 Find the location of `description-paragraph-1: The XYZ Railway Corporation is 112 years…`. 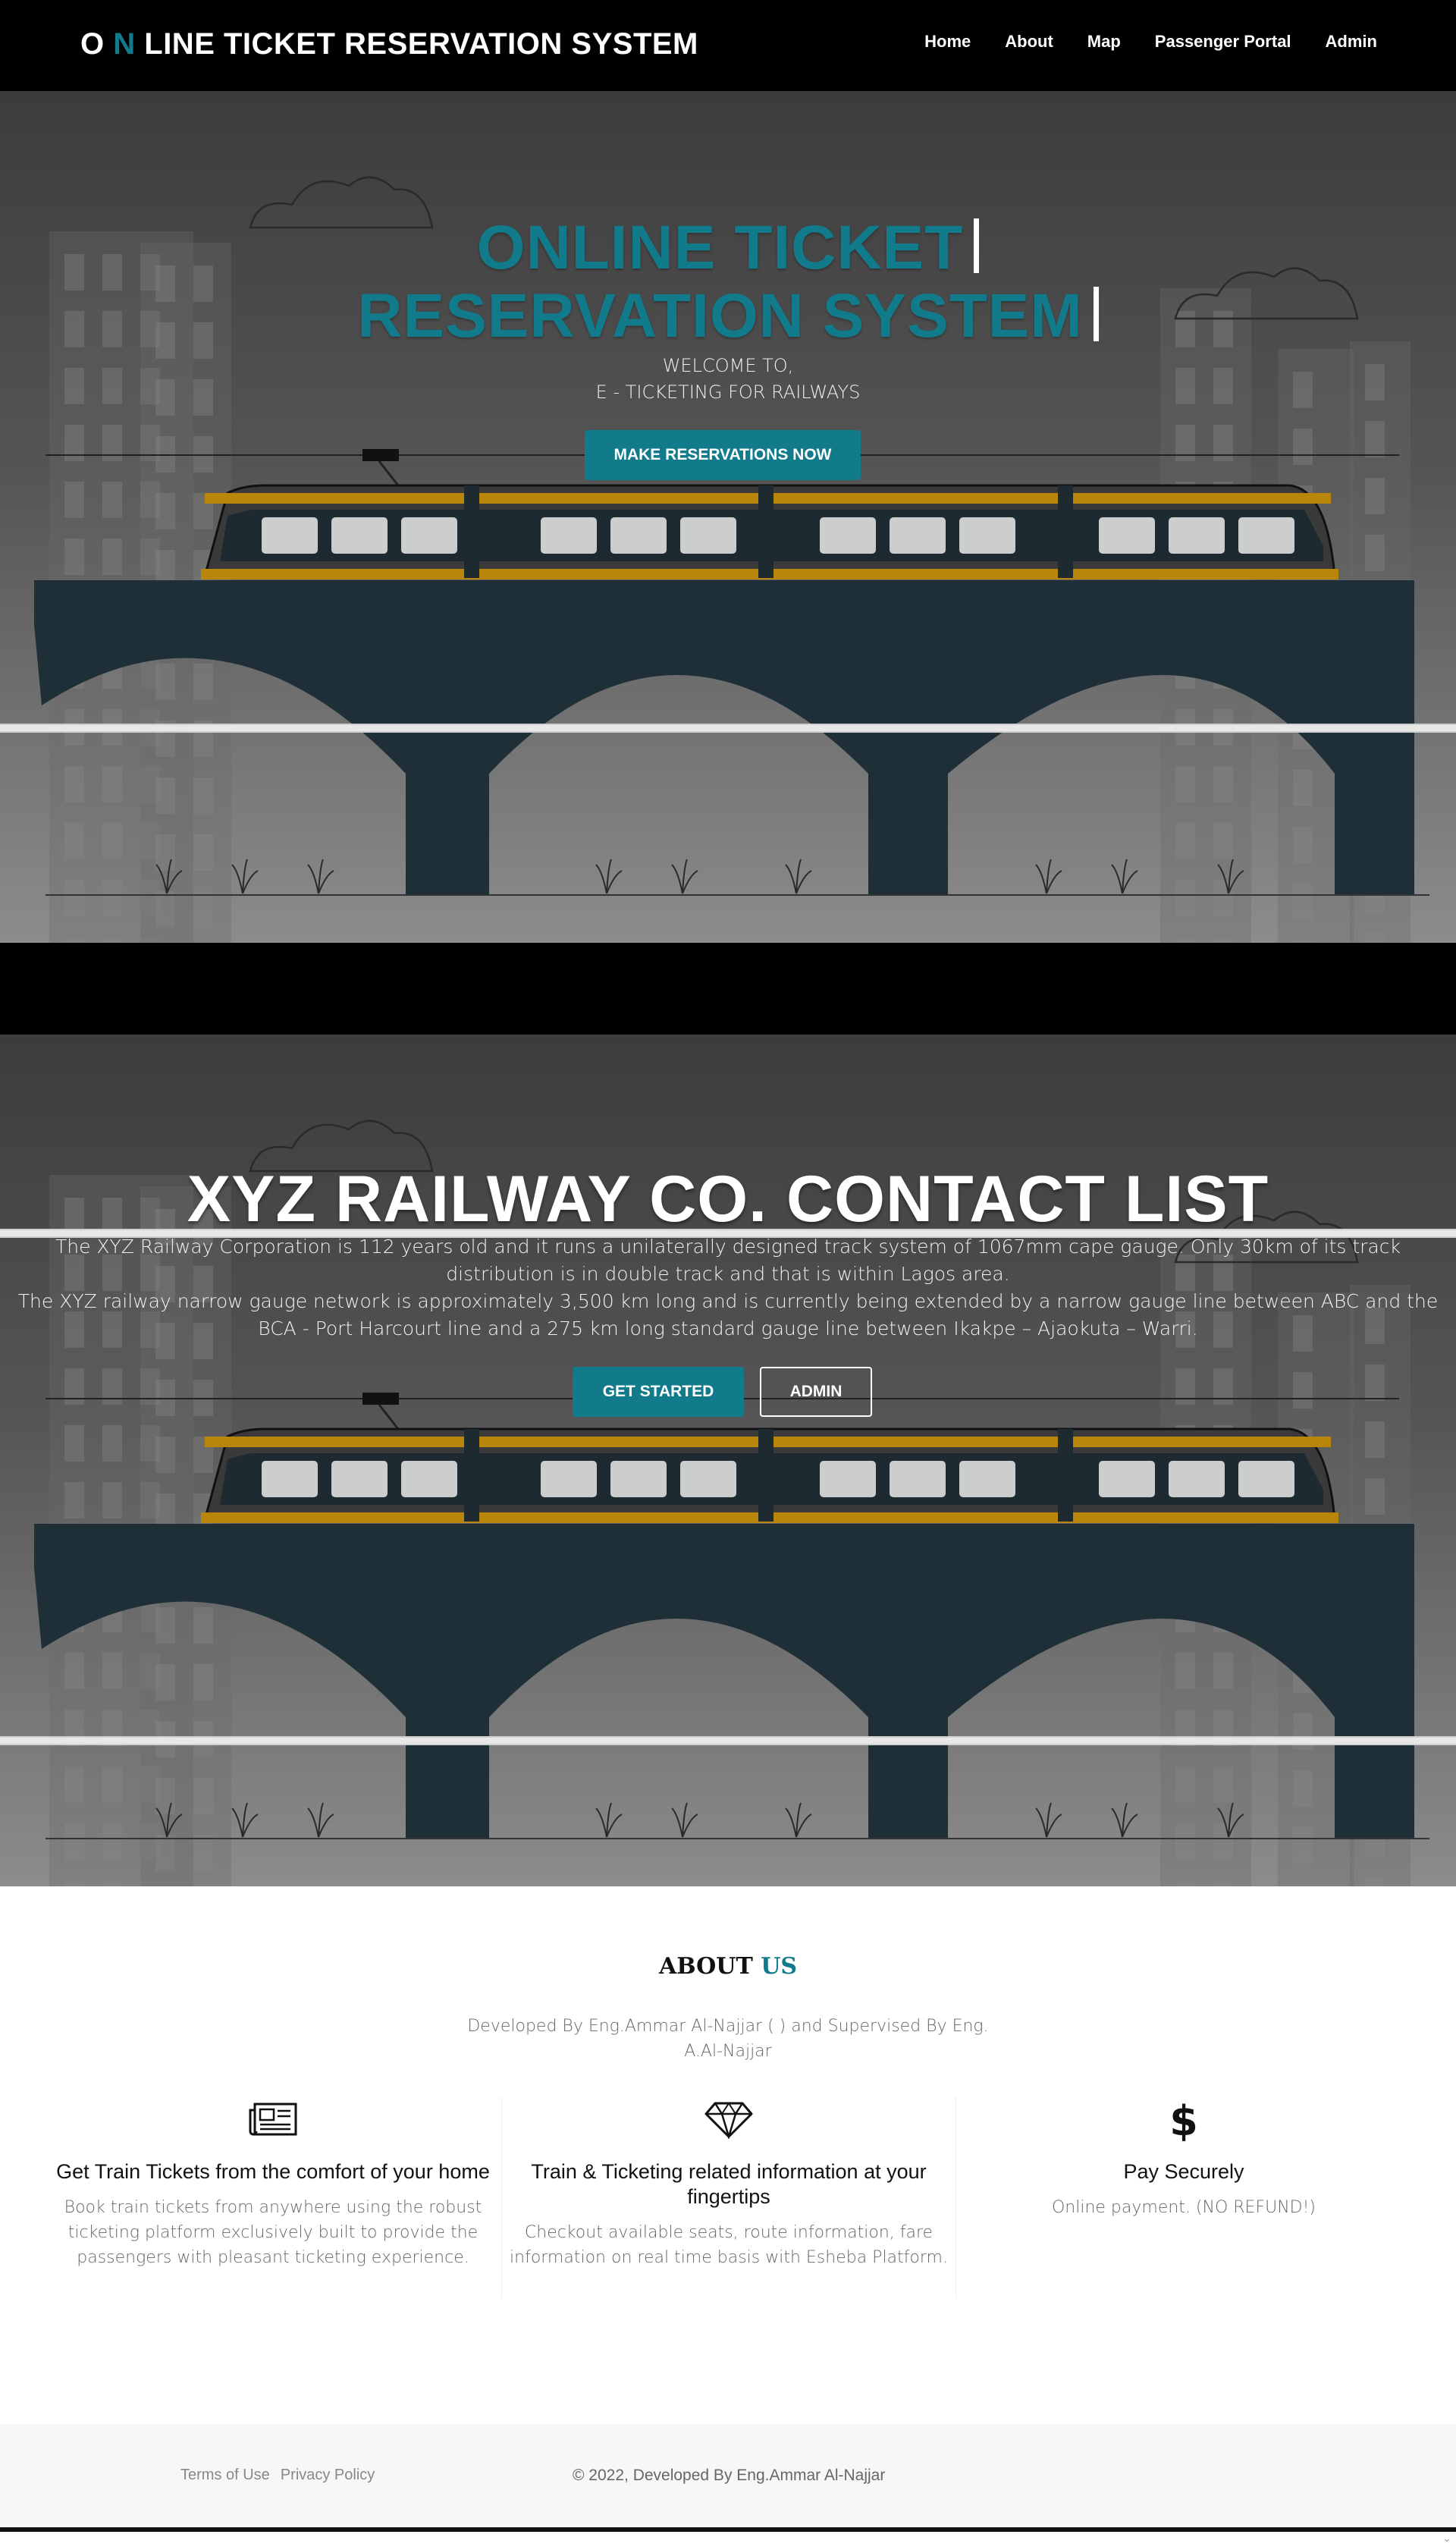

description-paragraph-1: The XYZ Railway Corporation is 112 years… is located at coordinates (728, 1260).